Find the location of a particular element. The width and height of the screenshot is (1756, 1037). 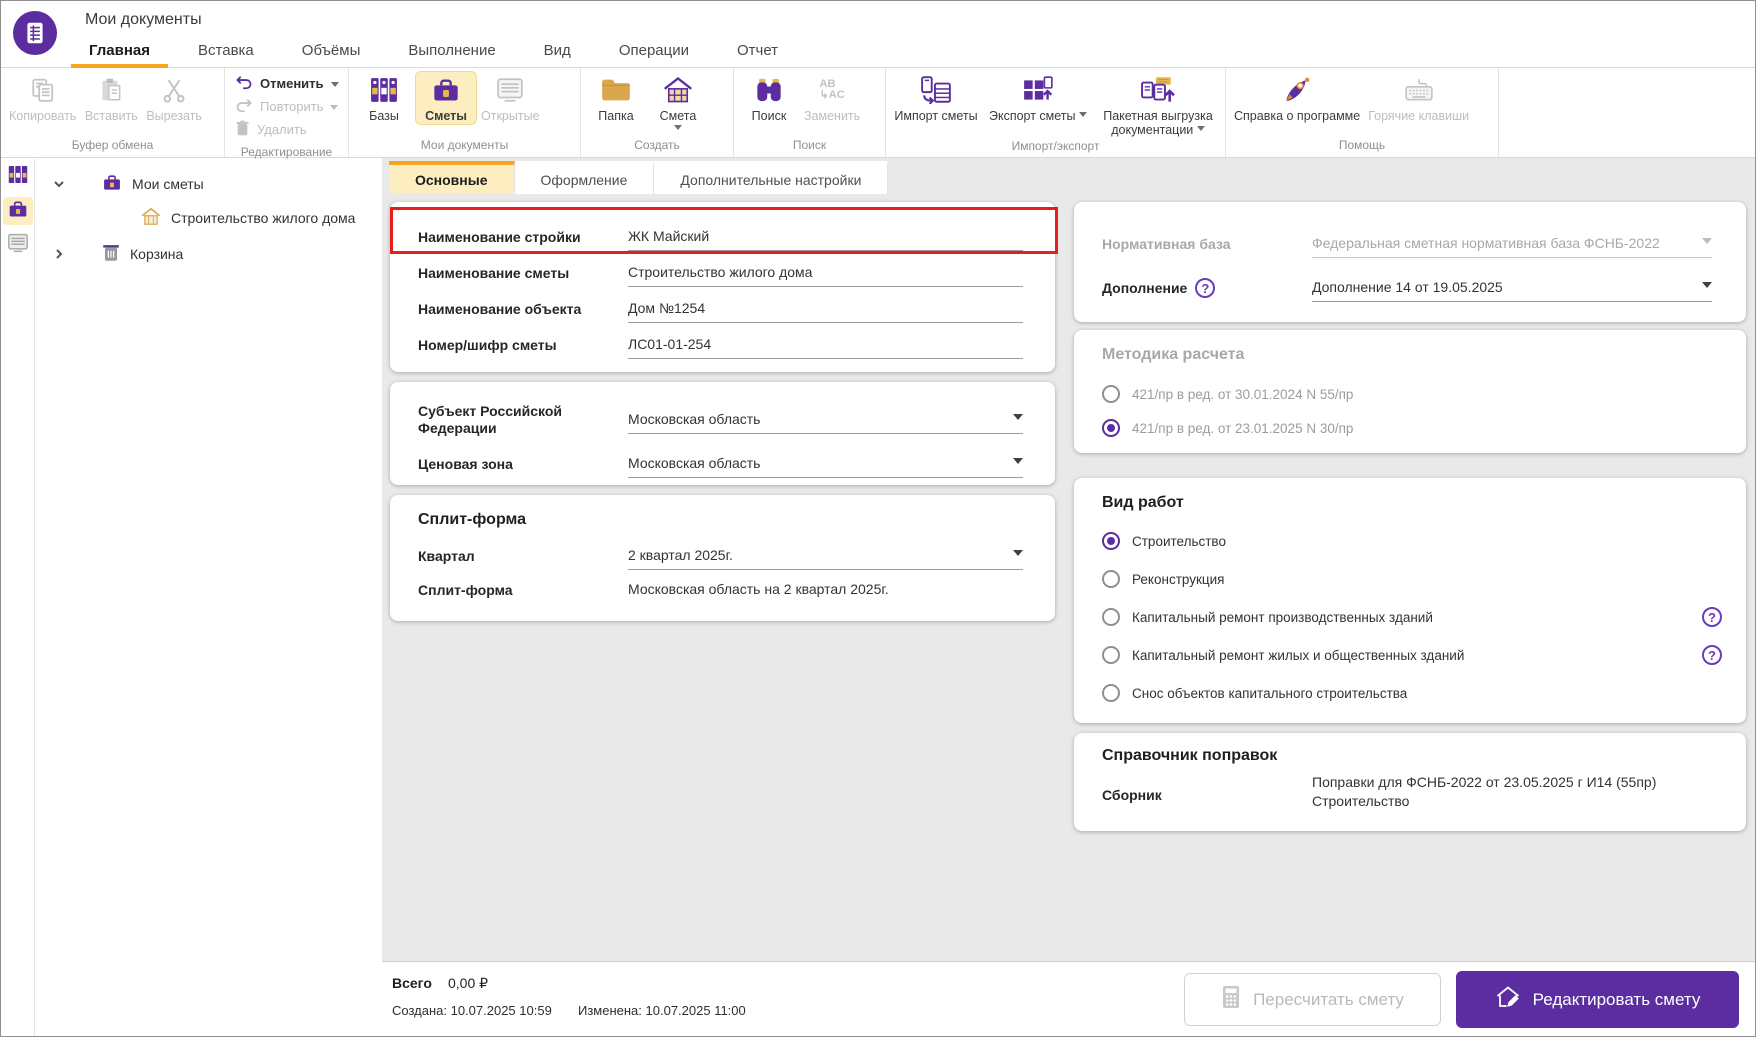

tree-item-my-estimates: Мои сметы is located at coordinates (128, 184).